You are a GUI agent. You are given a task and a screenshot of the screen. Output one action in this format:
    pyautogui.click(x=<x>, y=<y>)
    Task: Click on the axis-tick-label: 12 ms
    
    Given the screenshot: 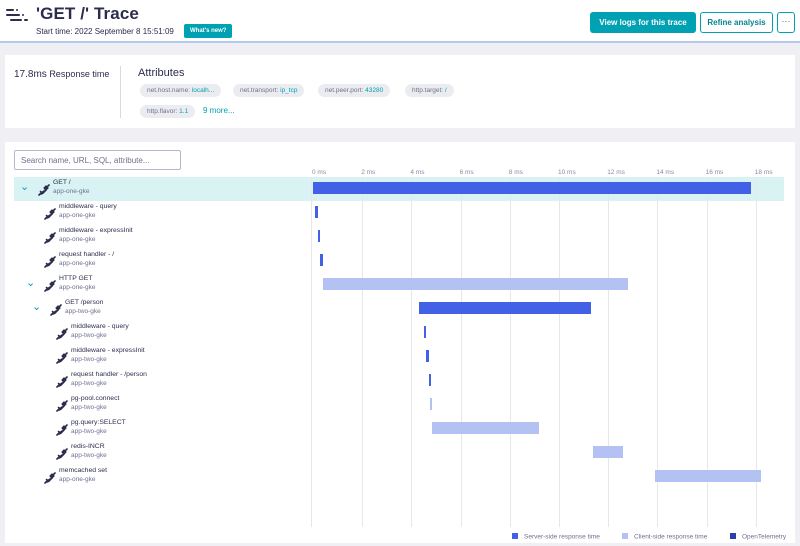 What is the action you would take?
    pyautogui.click(x=616, y=172)
    